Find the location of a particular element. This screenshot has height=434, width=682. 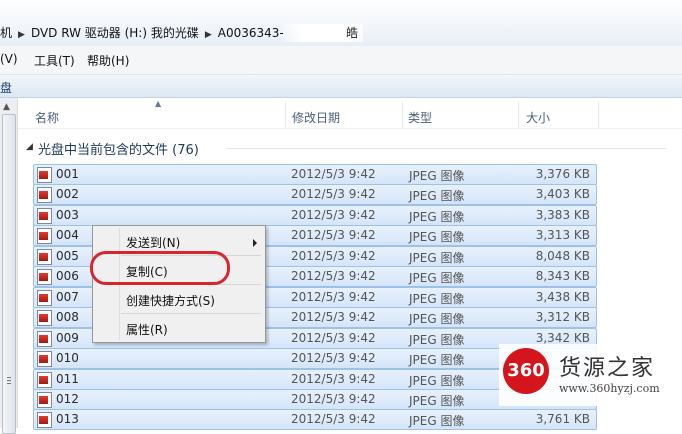

context-item-properties-label: 属性(R) is located at coordinates (147, 330).